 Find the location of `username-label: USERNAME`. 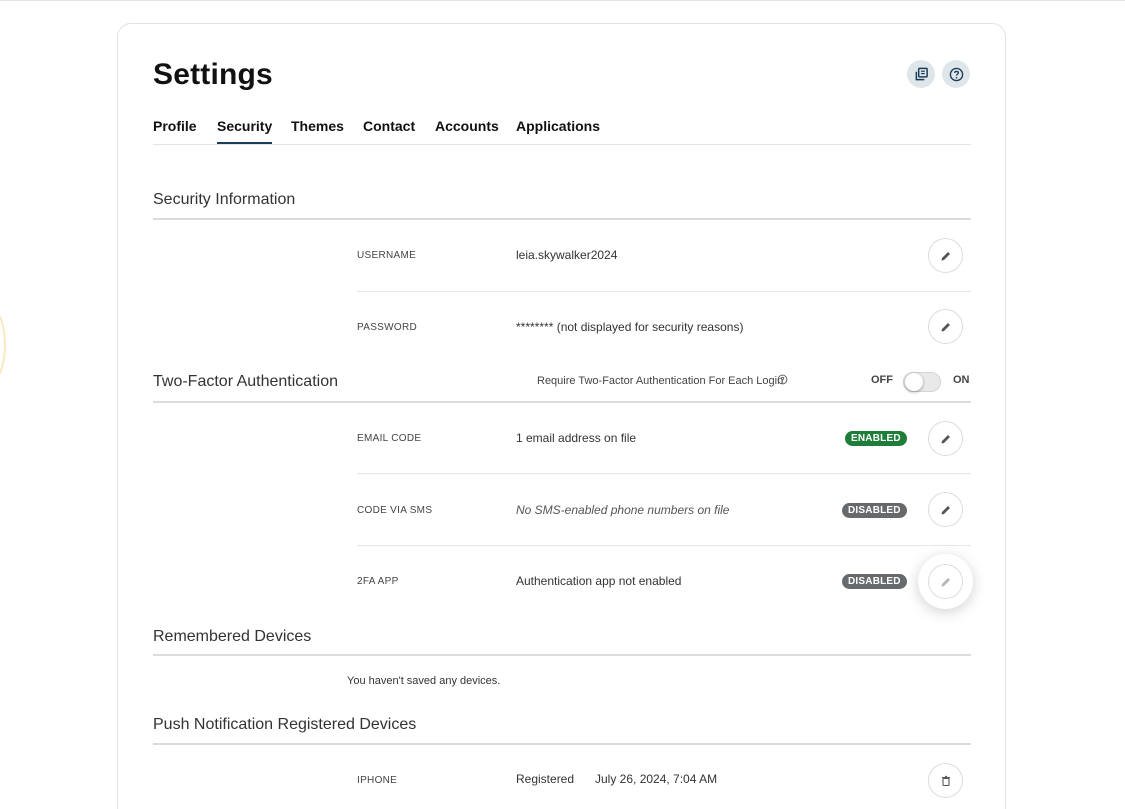

username-label: USERNAME is located at coordinates (387, 255).